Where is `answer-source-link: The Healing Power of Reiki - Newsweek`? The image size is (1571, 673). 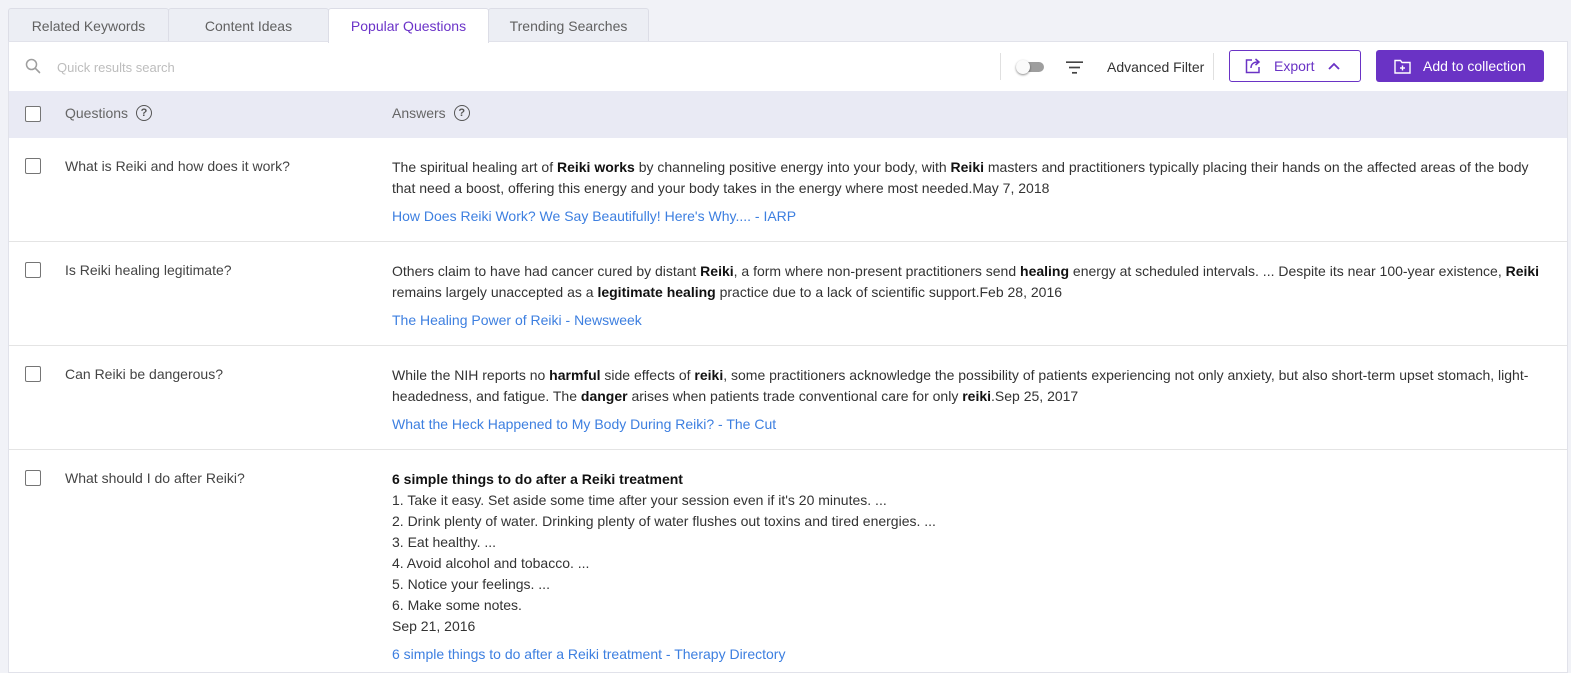
answer-source-link: The Healing Power of Reiki - Newsweek is located at coordinates (972, 320).